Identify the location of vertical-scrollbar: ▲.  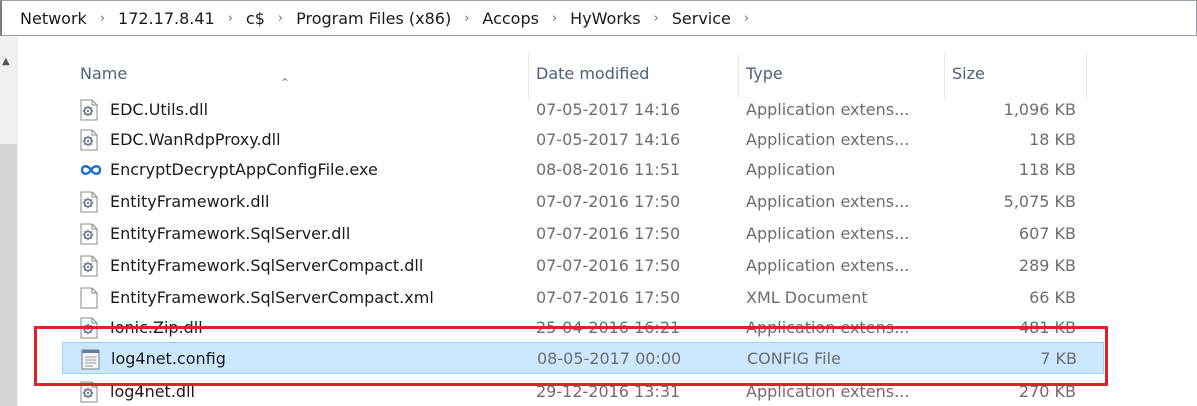
(9, 221).